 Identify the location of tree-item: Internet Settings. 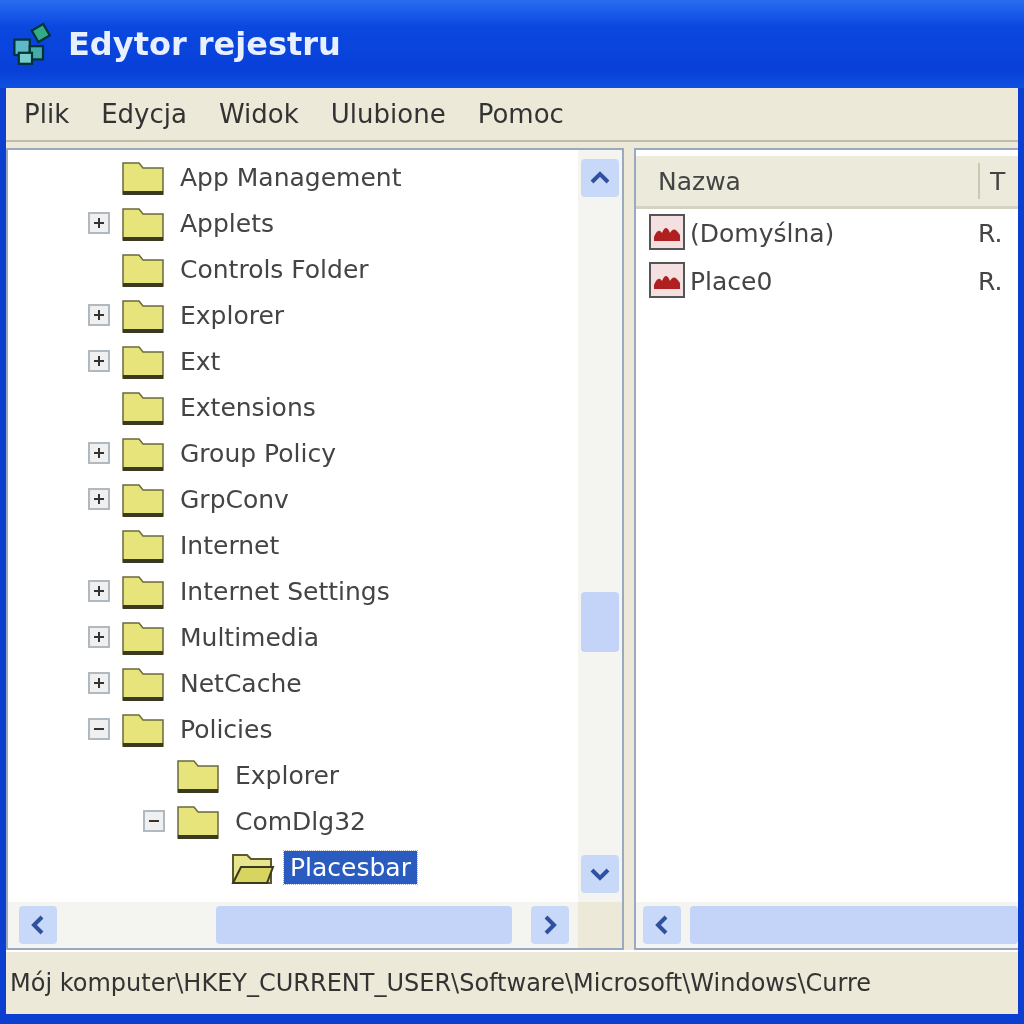
(285, 591).